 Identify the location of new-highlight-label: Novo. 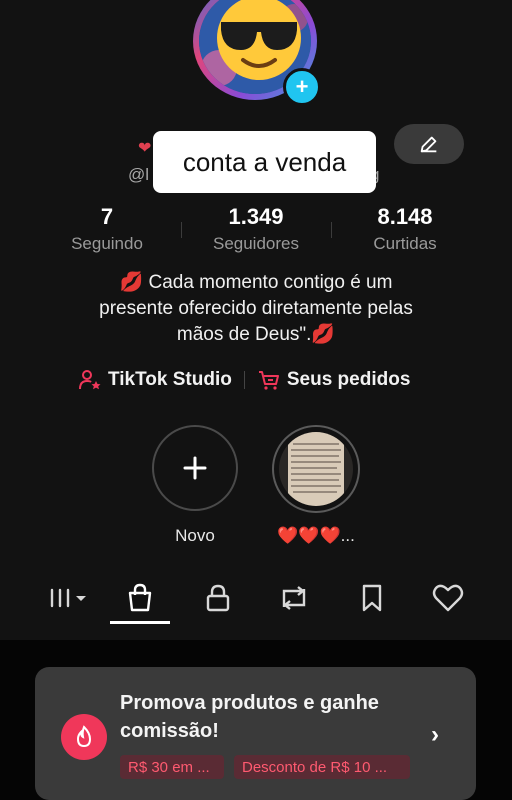
(195, 535).